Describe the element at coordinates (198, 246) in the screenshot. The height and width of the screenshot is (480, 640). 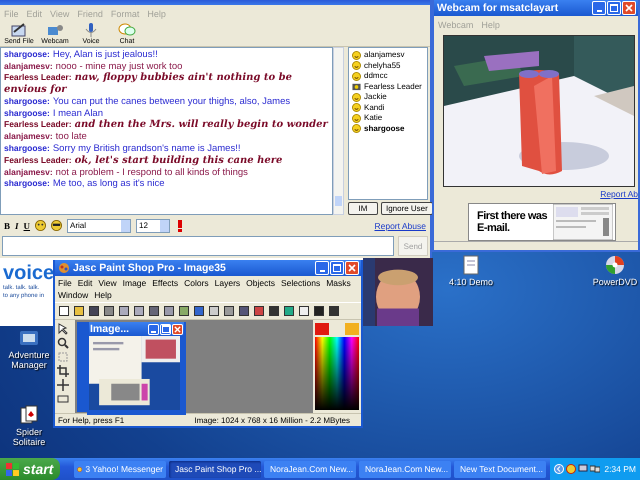
I see `message-input` at that location.